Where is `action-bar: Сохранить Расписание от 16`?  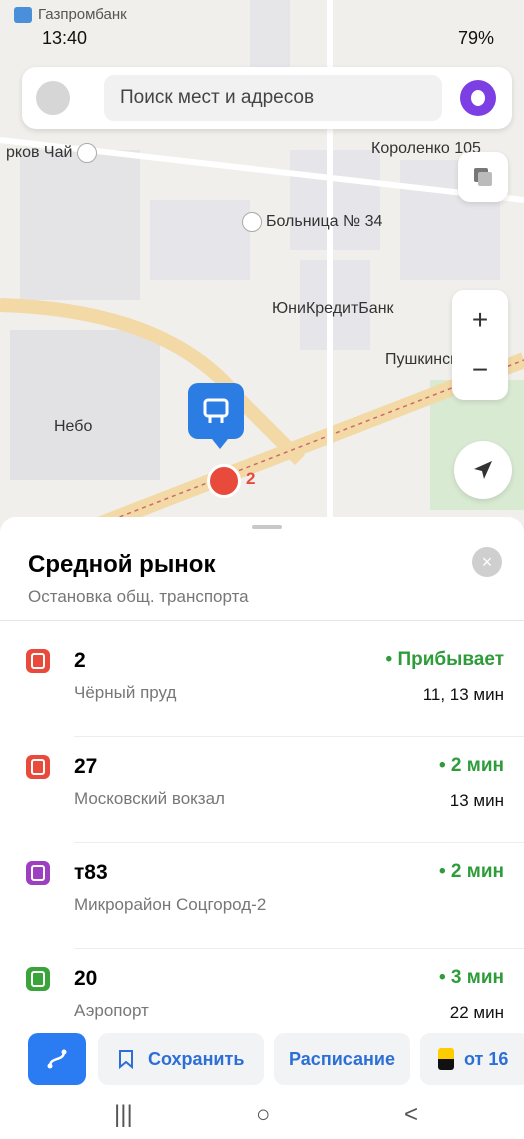
action-bar: Сохранить Расписание от 16 is located at coordinates (262, 1062).